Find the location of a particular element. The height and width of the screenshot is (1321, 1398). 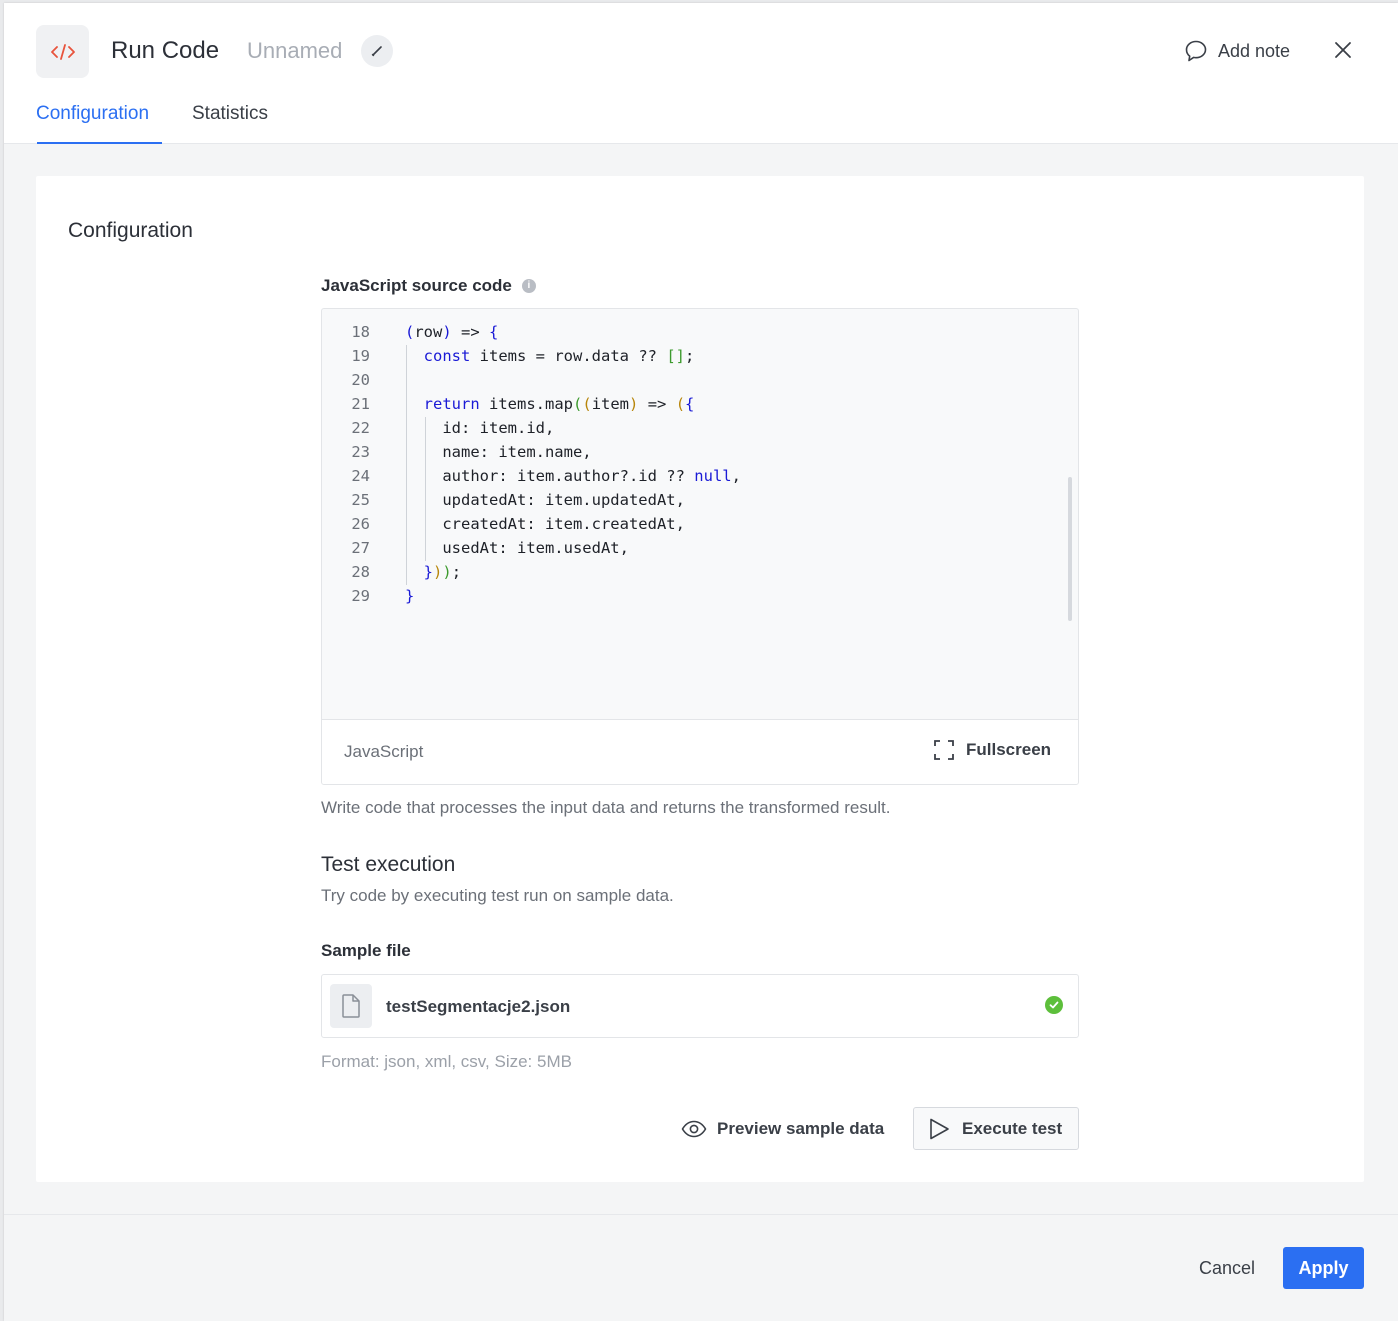

line-number: 18 is located at coordinates (360, 332).